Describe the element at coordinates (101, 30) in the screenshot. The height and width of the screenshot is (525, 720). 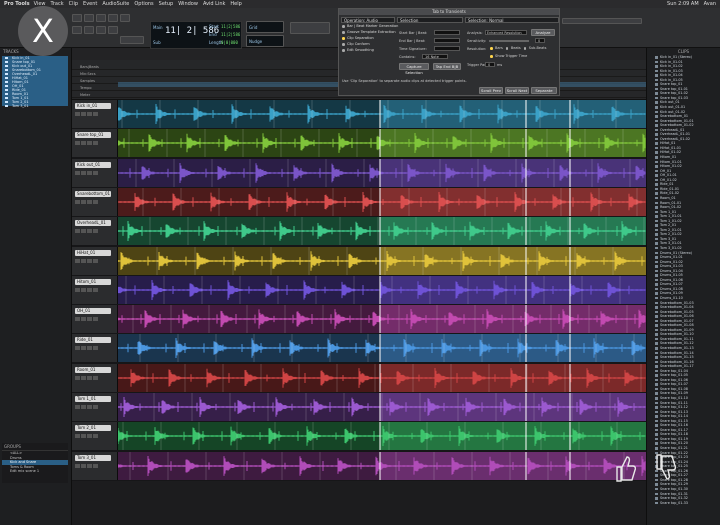
I see `slip-mode-button` at that location.